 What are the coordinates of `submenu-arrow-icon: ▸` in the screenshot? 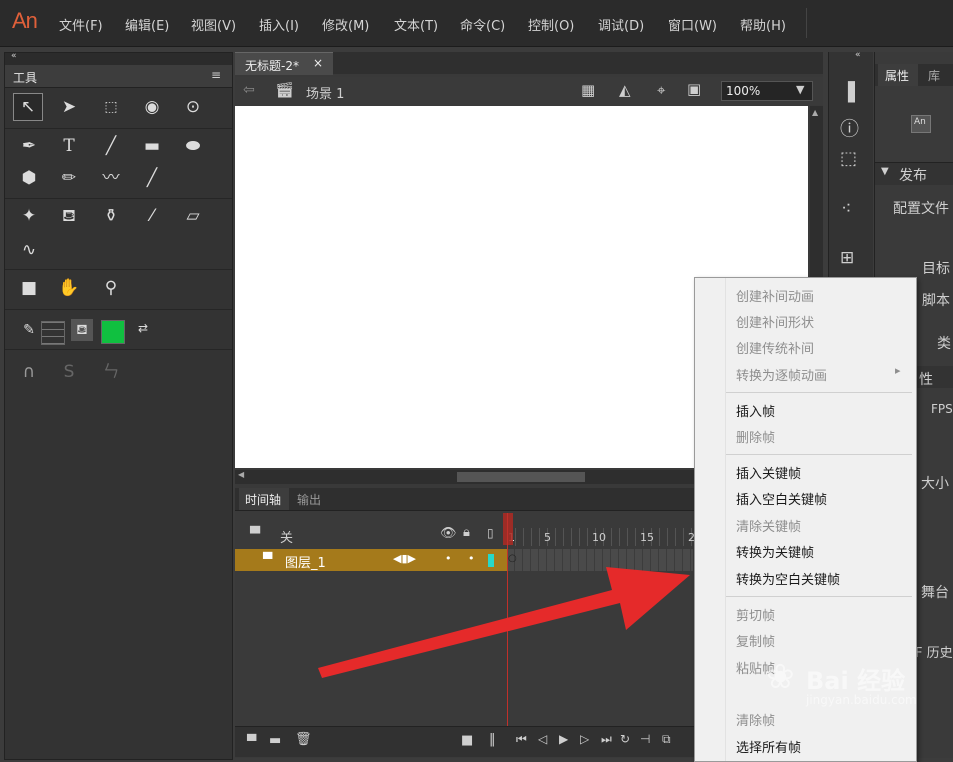 It's located at (898, 370).